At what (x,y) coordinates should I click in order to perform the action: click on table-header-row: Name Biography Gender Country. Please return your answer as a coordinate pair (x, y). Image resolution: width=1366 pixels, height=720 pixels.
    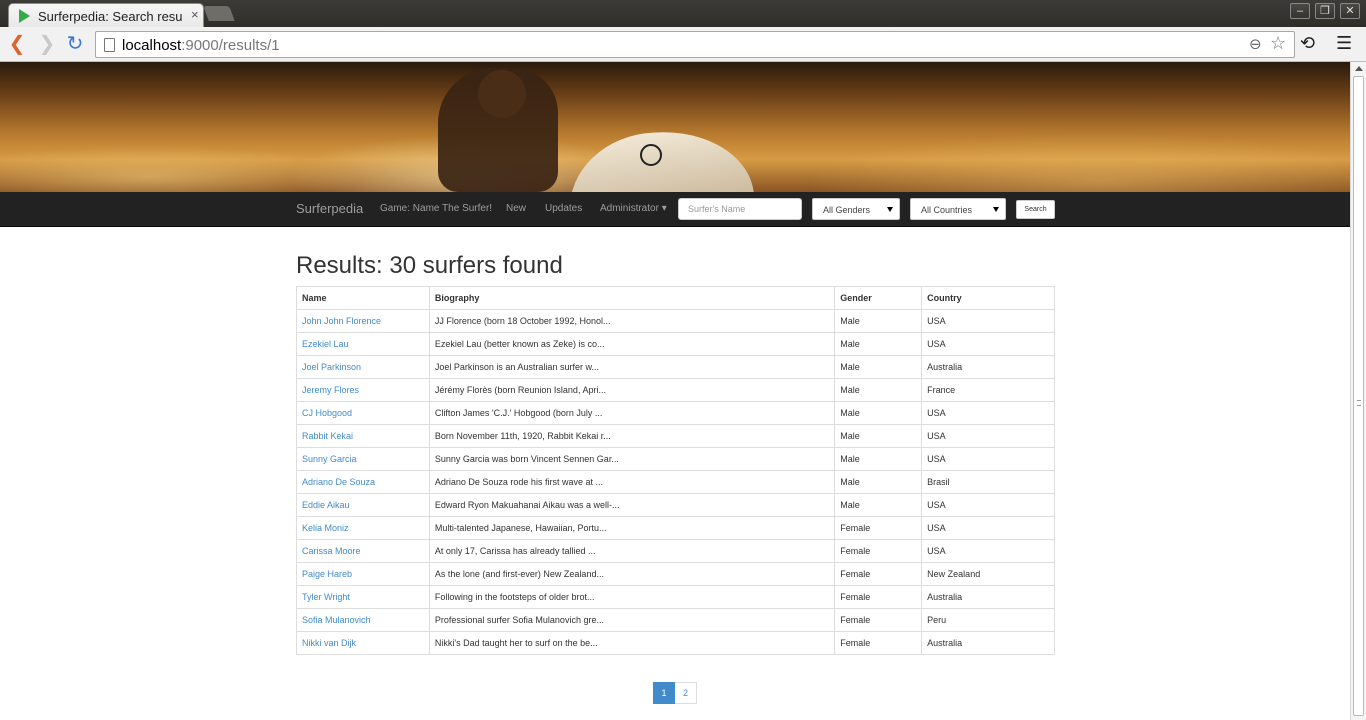
    Looking at the image, I should click on (675, 298).